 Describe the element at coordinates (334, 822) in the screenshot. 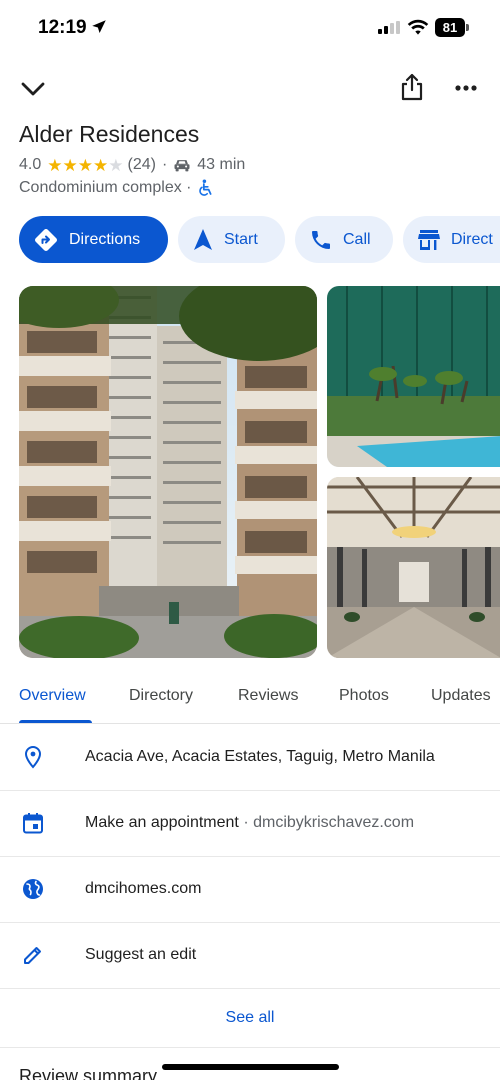

I see `appointment-site: dmcibykrischavez.com` at that location.